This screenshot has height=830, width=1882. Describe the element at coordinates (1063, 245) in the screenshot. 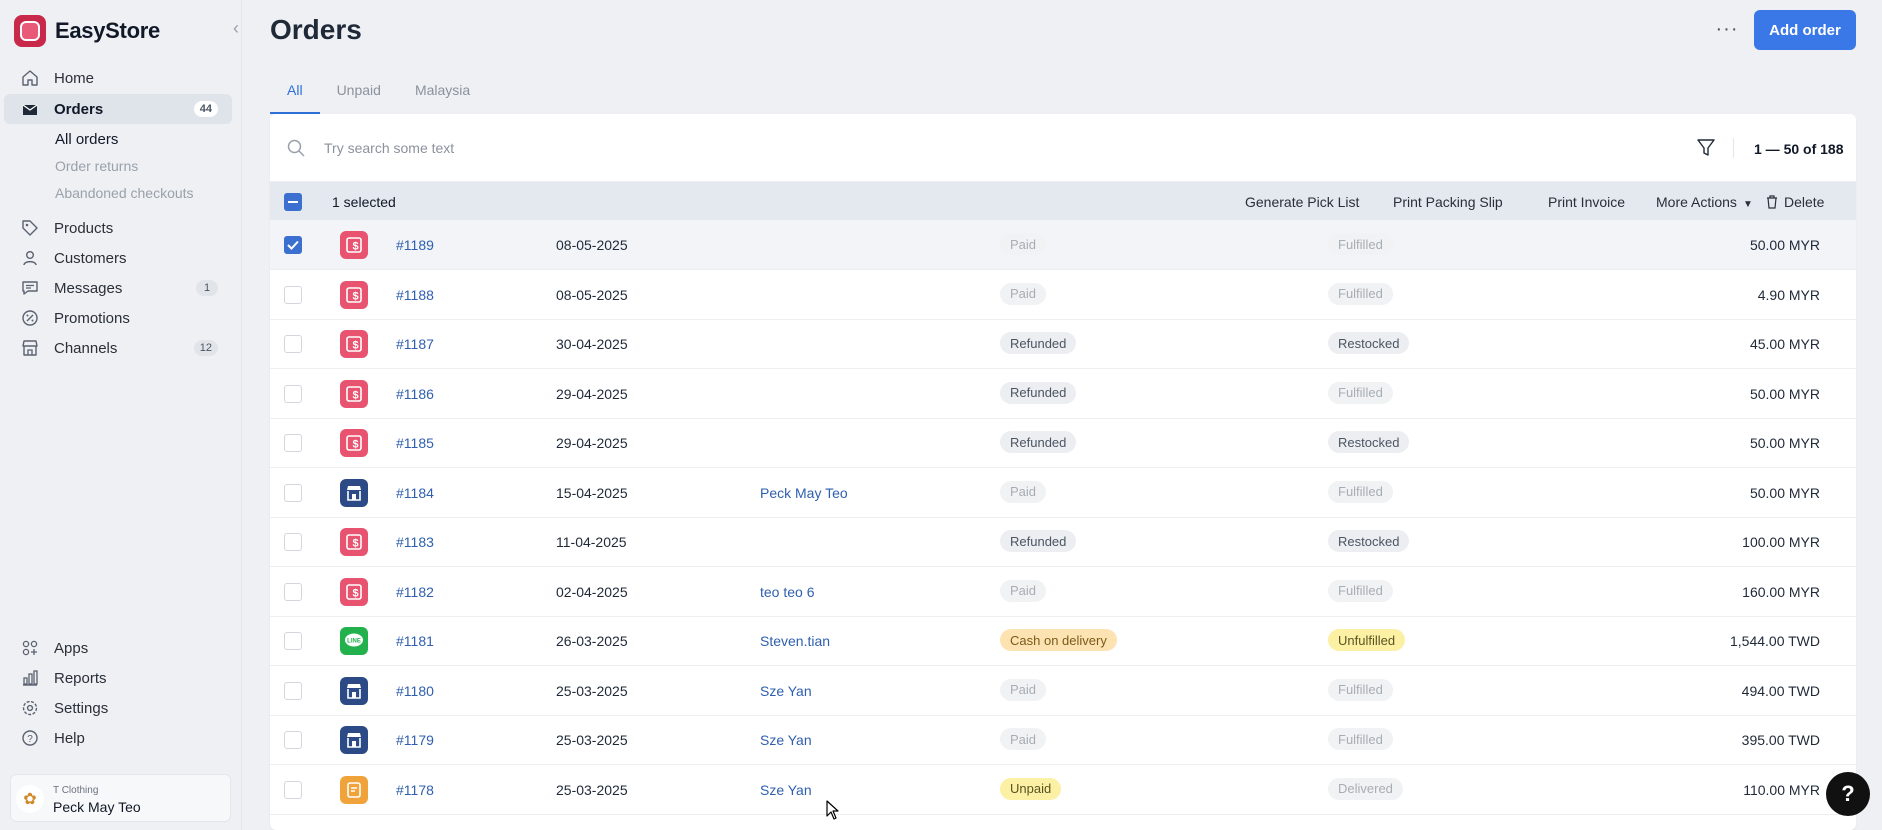

I see `table-row: $ #1189 08-05-2025 Paid Fulfilled 50.00 MYR` at that location.